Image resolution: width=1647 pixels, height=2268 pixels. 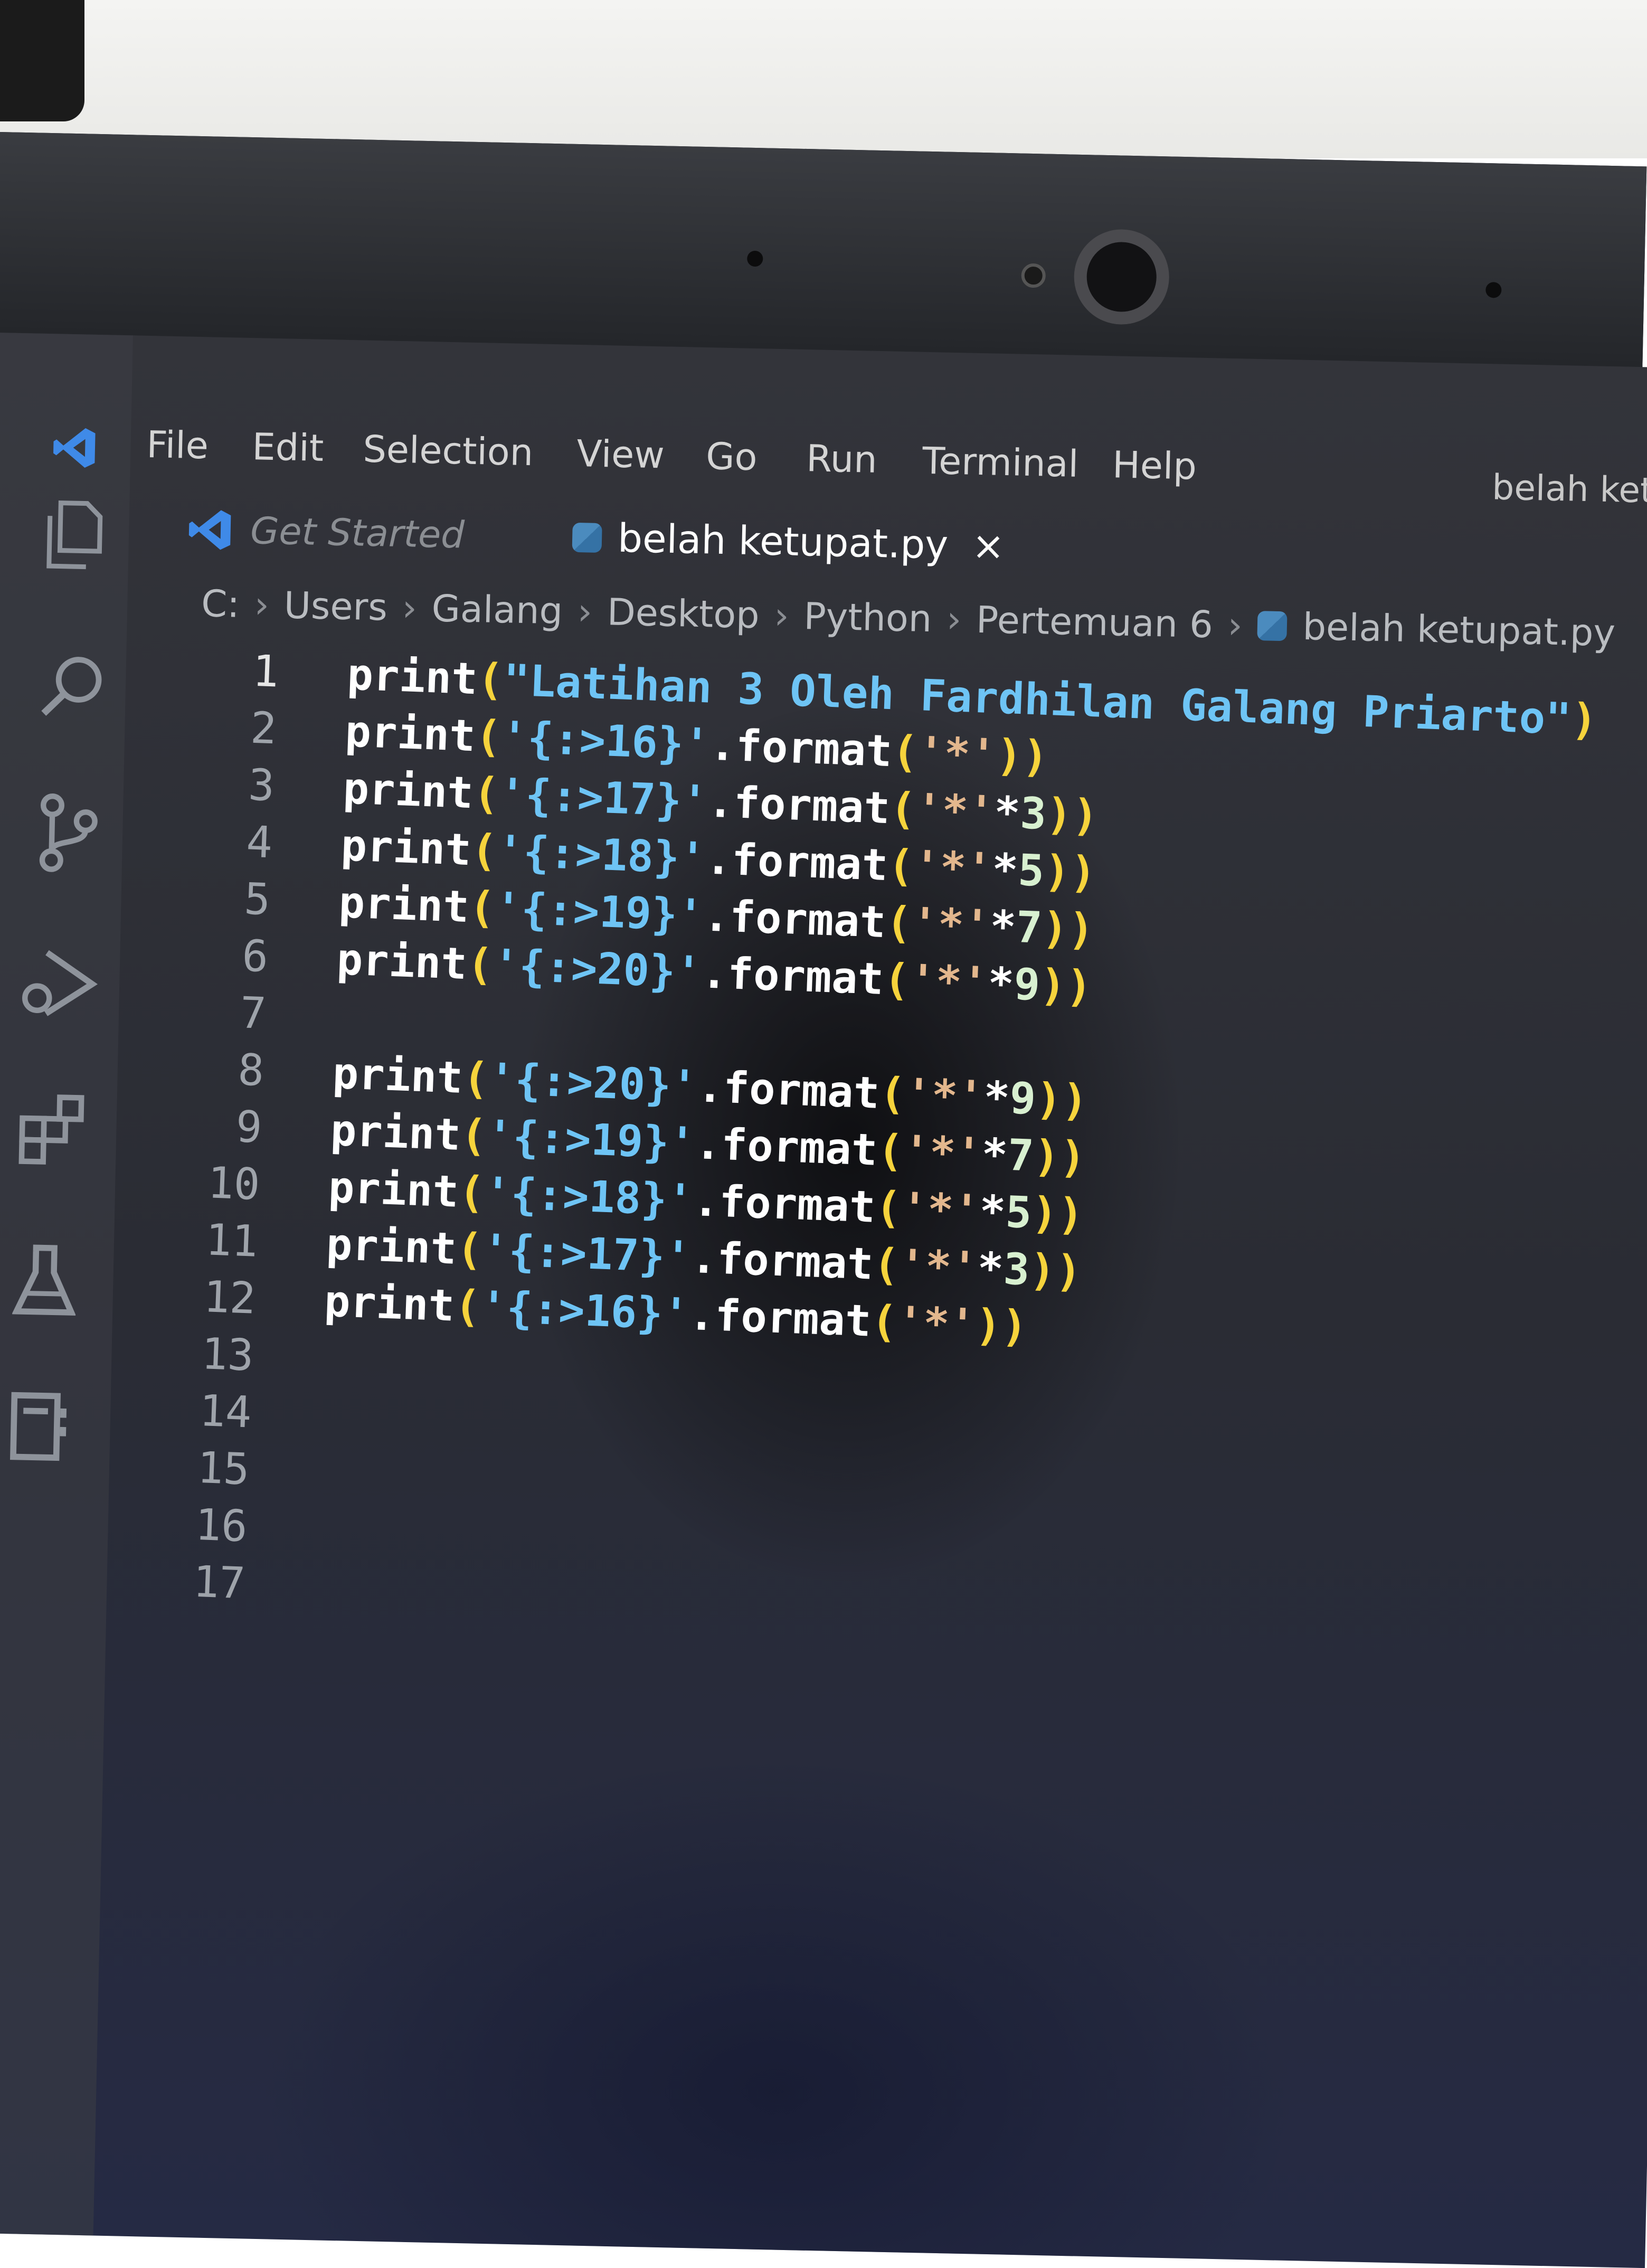 What do you see at coordinates (219, 1582) in the screenshot?
I see `line-number: 17` at bounding box center [219, 1582].